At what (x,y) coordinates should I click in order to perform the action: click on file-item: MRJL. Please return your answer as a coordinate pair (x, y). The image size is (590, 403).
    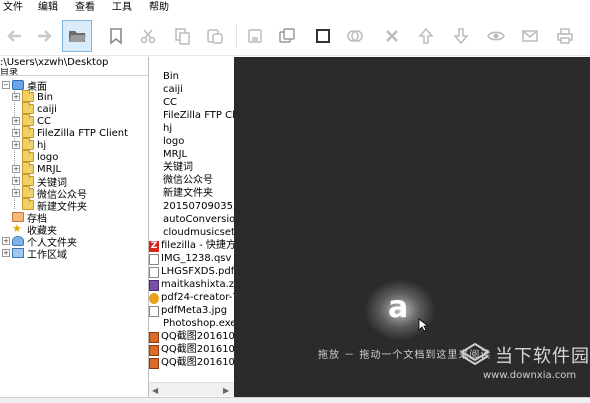
    Looking at the image, I should click on (175, 155).